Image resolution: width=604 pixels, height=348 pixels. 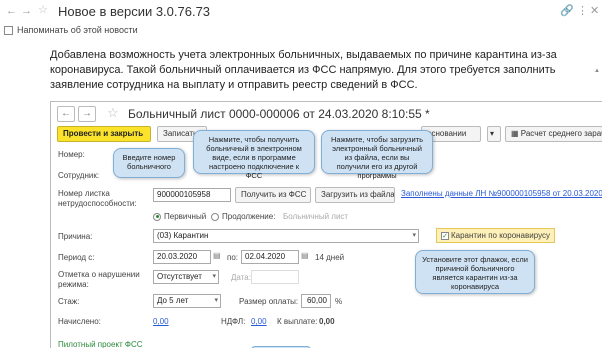 I want to click on link-icon: 🔗, so click(x=567, y=11).